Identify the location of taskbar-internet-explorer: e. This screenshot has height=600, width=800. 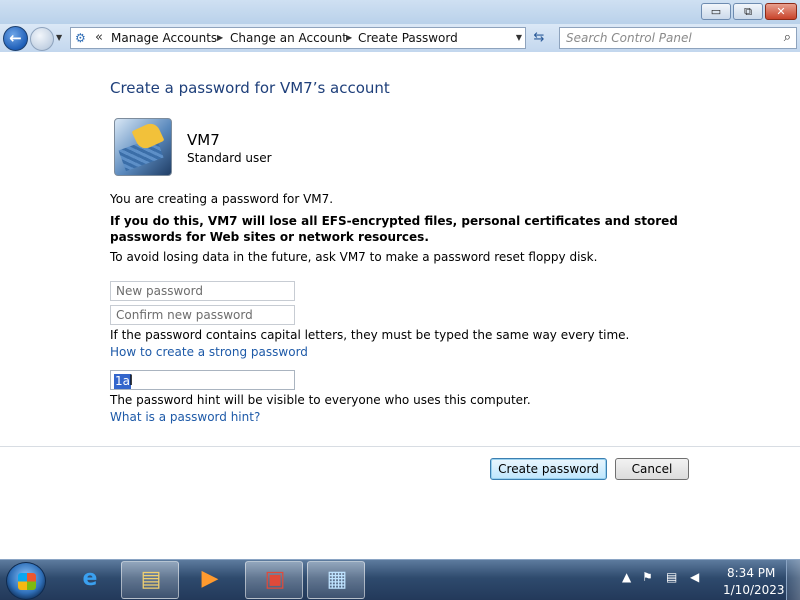
(90, 580).